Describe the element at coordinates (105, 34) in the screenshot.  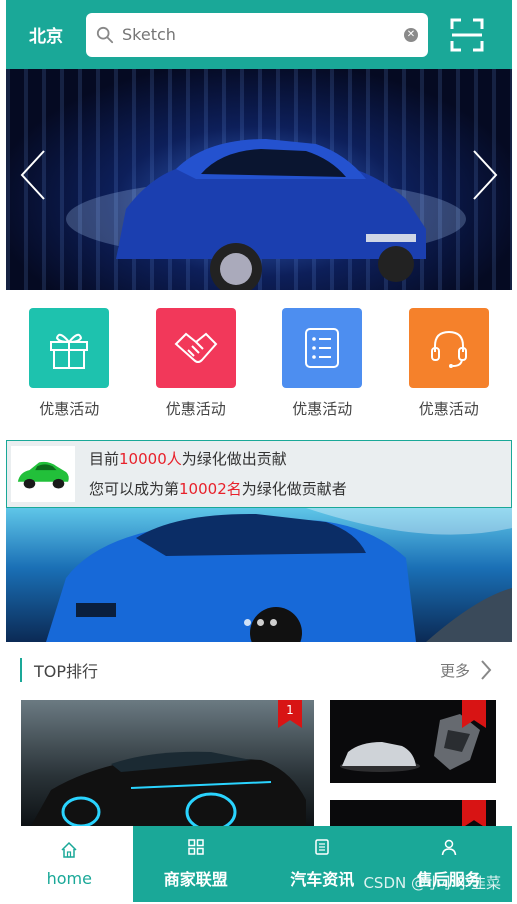
I see `search-icon` at that location.